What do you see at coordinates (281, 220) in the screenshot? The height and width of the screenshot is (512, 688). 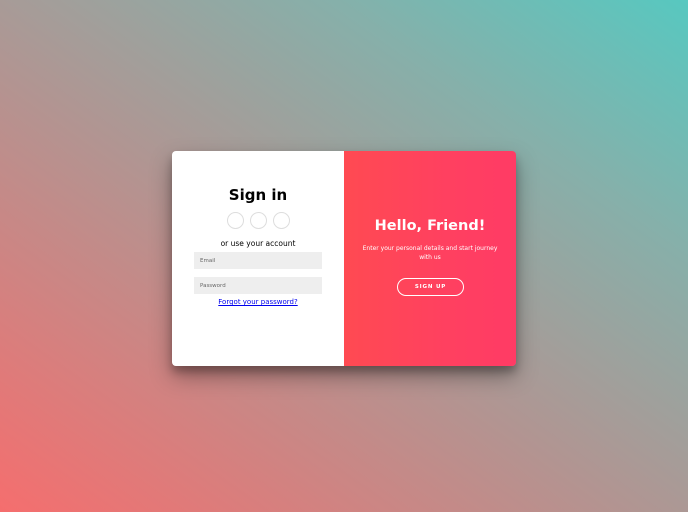 I see `linkedin-button` at bounding box center [281, 220].